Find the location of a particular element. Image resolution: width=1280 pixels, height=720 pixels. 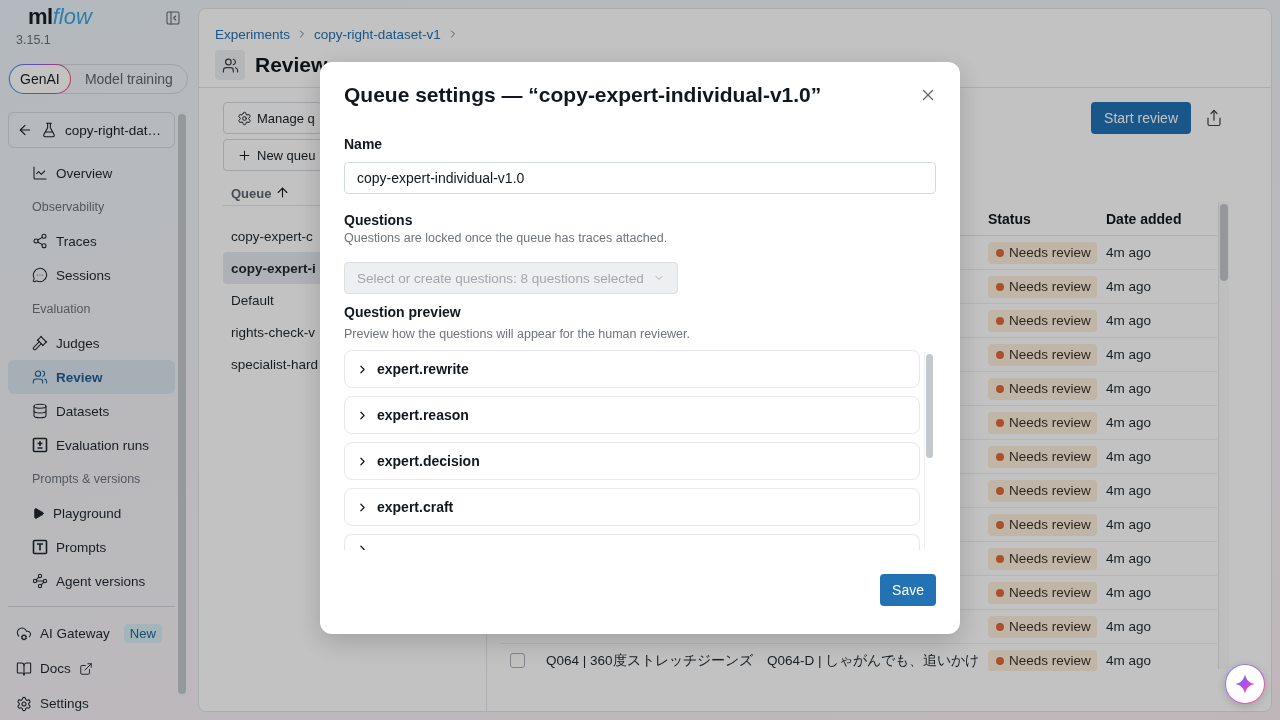

nav-item: Docs is located at coordinates (91, 668).